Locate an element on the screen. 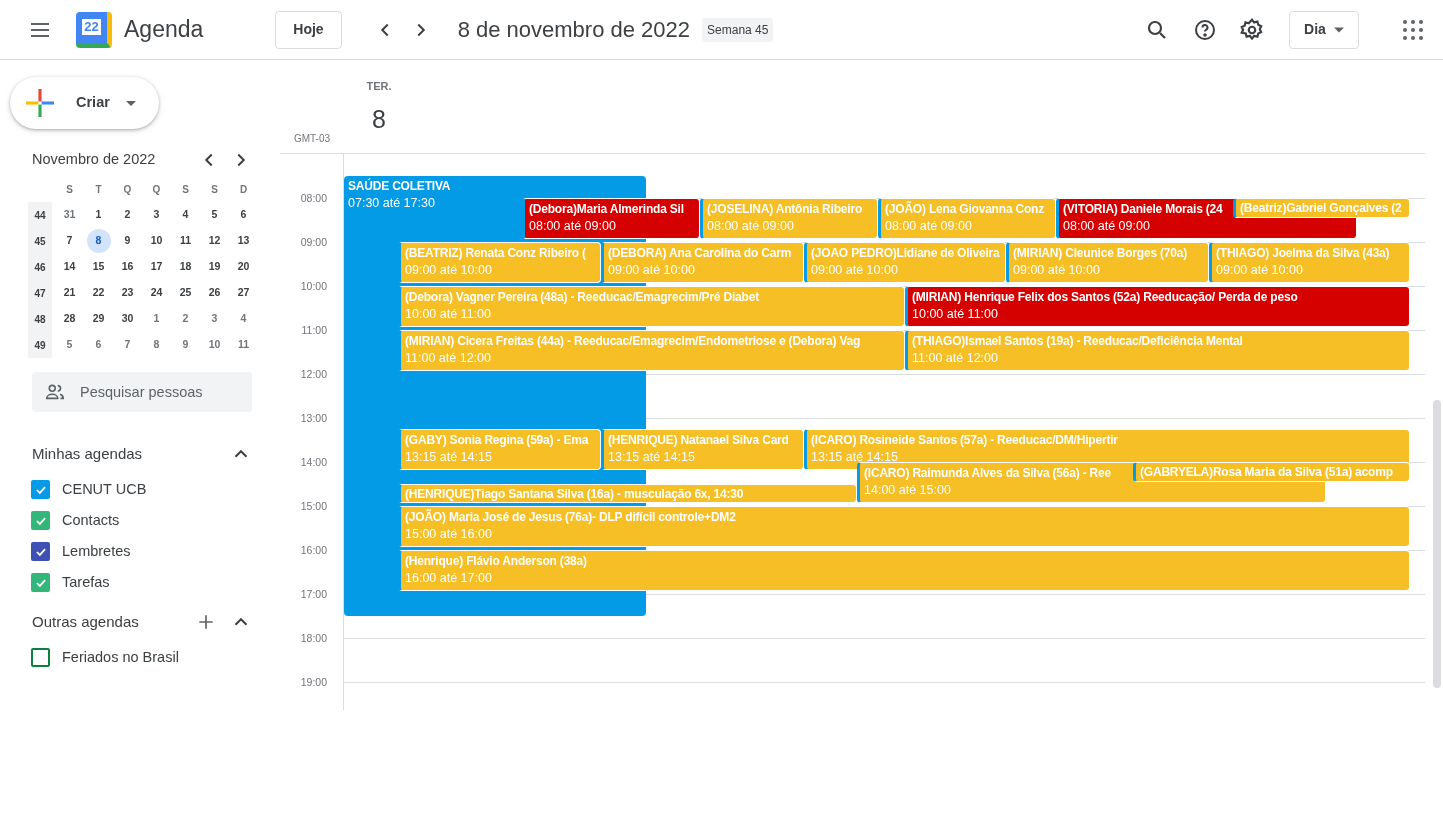 Image resolution: width=1443 pixels, height=832 pixels. day-cell: 31 is located at coordinates (69, 215).